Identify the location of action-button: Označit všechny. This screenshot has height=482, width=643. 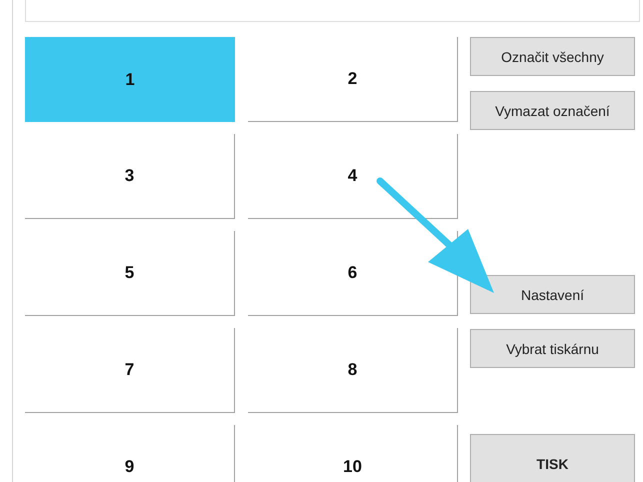
(552, 56).